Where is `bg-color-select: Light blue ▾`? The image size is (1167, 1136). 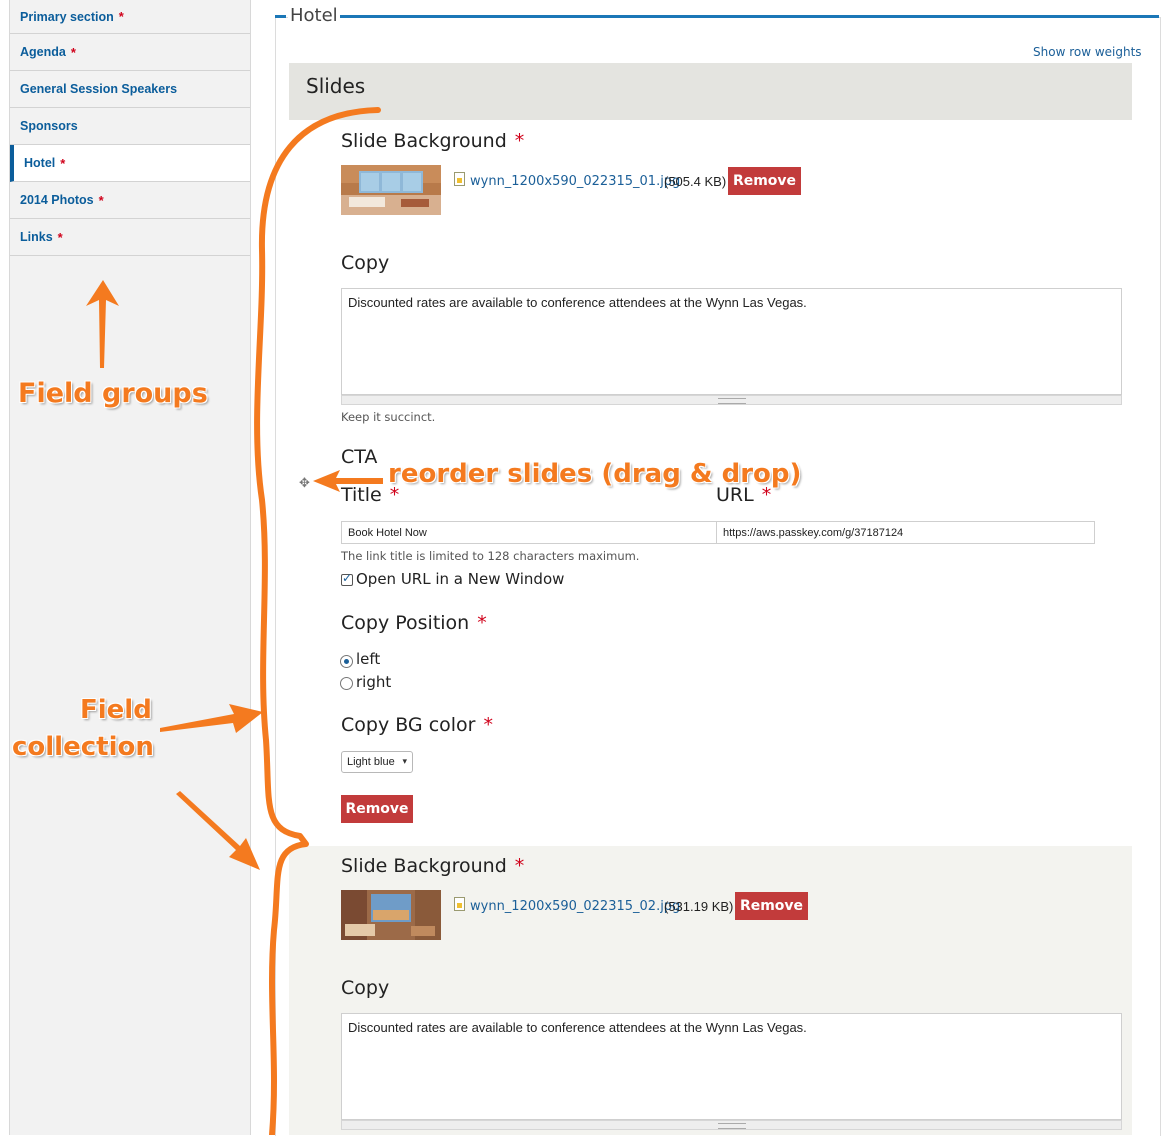 bg-color-select: Light blue ▾ is located at coordinates (377, 762).